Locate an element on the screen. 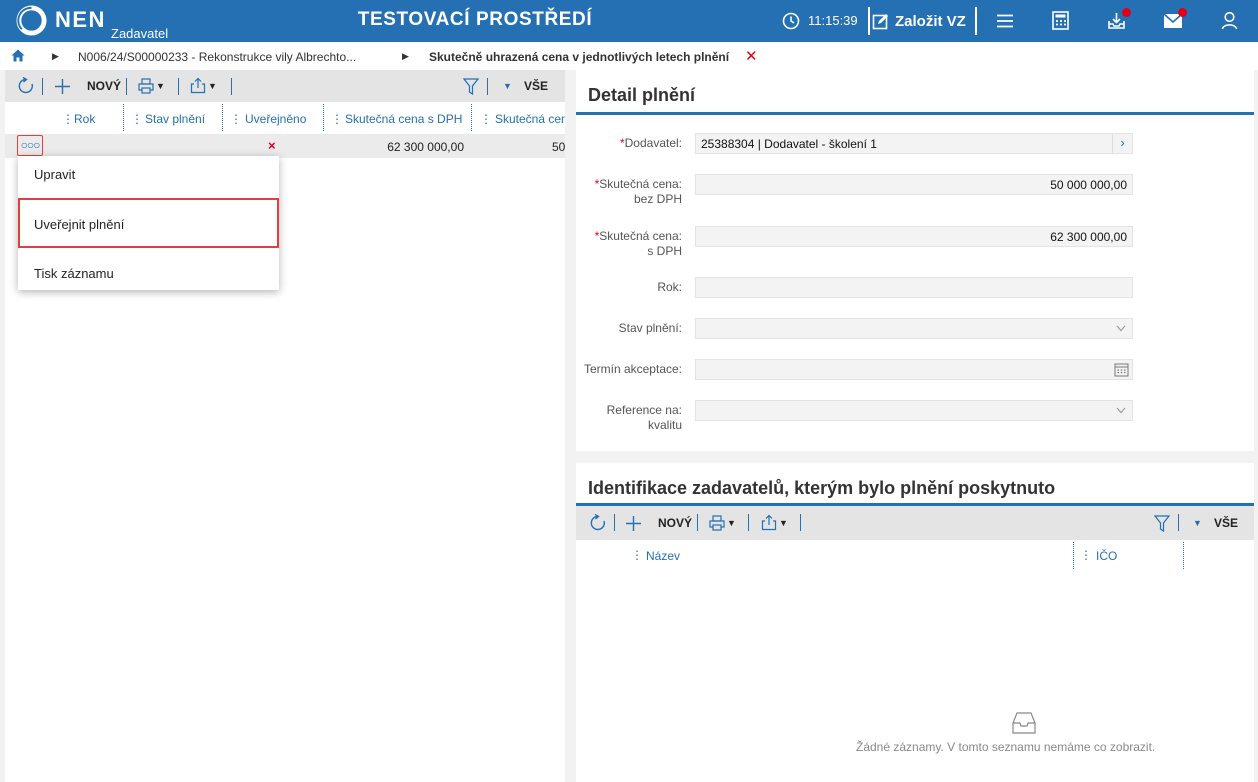 This screenshot has height=782, width=1258. create-vz-label: Založit VZ is located at coordinates (930, 21).